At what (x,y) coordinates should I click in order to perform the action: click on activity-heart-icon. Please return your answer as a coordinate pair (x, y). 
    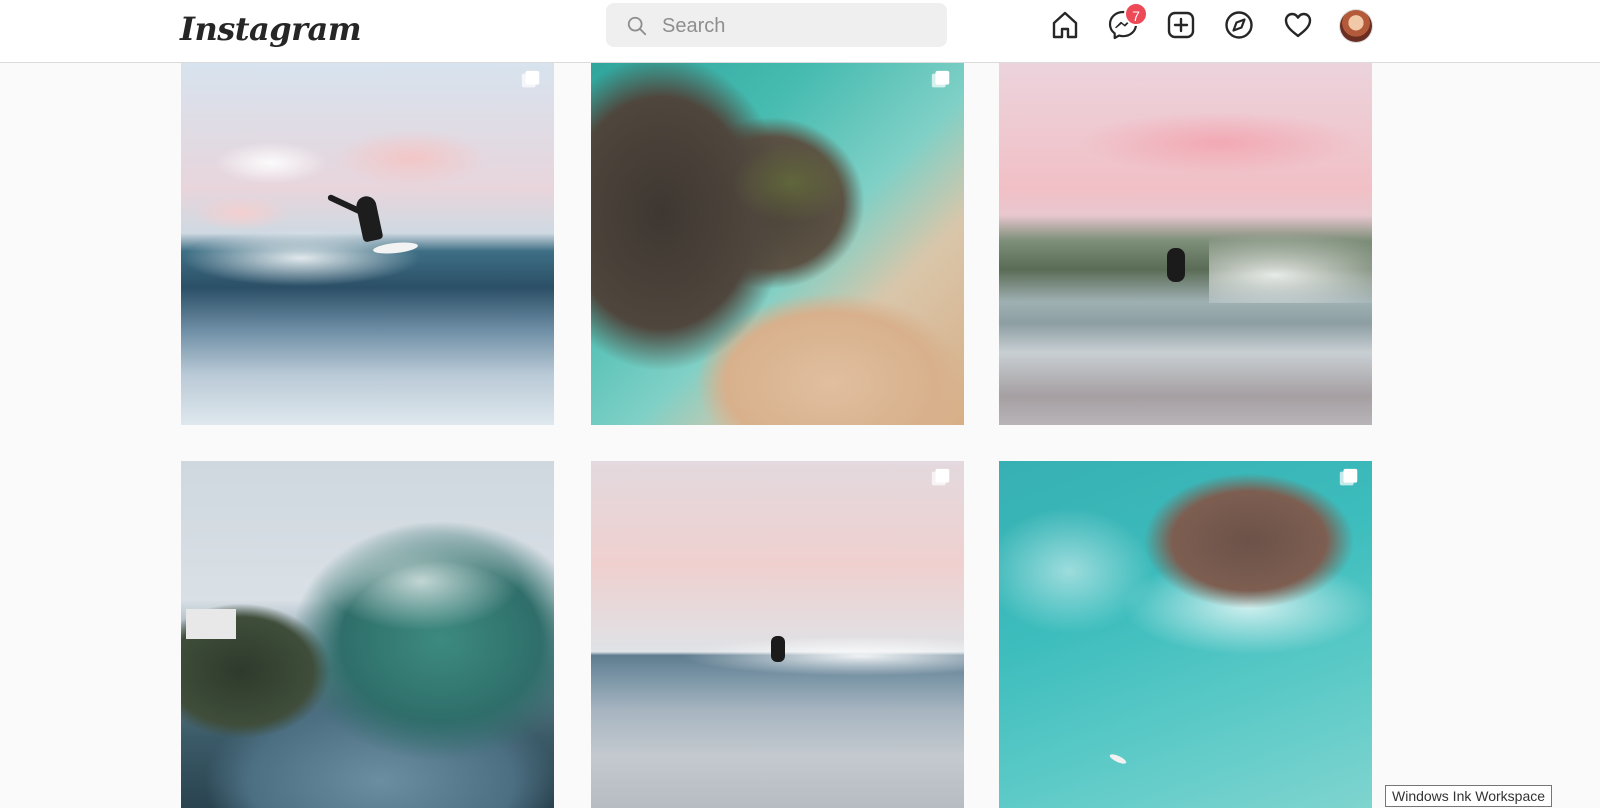
    Looking at the image, I should click on (1298, 25).